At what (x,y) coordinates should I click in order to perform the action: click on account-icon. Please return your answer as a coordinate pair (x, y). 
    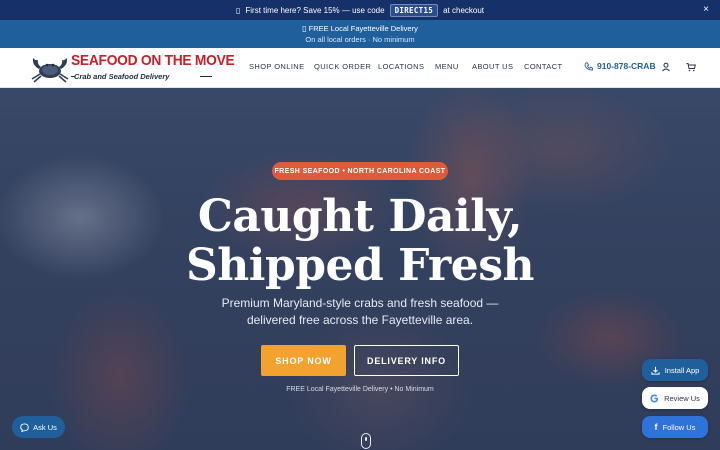
    Looking at the image, I should click on (666, 67).